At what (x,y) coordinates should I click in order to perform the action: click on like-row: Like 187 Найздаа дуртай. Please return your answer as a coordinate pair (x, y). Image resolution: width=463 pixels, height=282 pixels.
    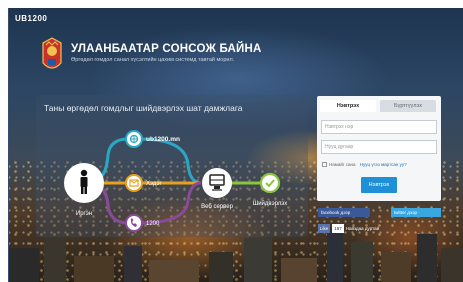
    Looking at the image, I should click on (348, 228).